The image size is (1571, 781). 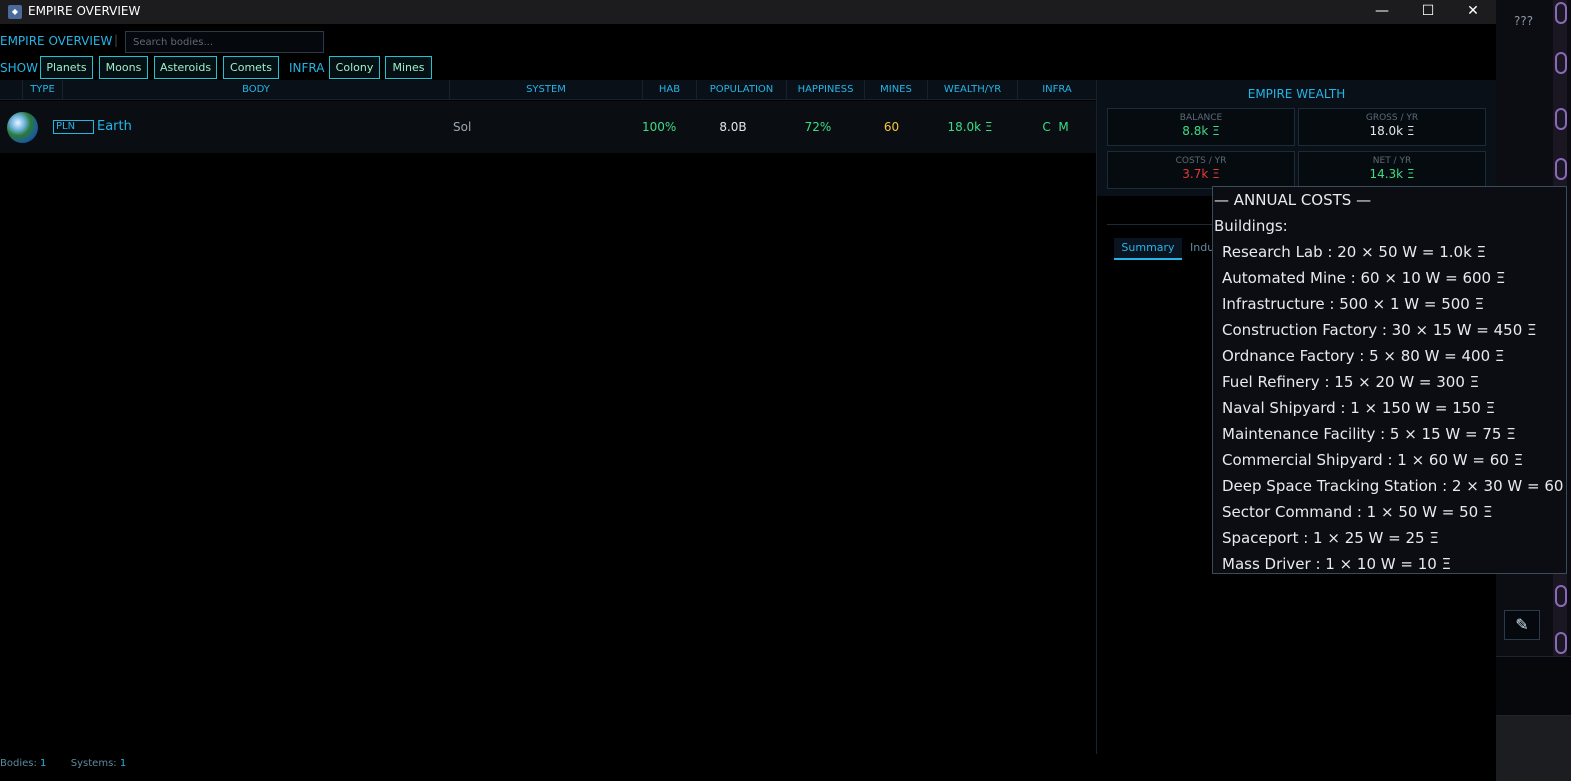 What do you see at coordinates (1251, 226) in the screenshot?
I see `tooltip-section: Buildings:` at bounding box center [1251, 226].